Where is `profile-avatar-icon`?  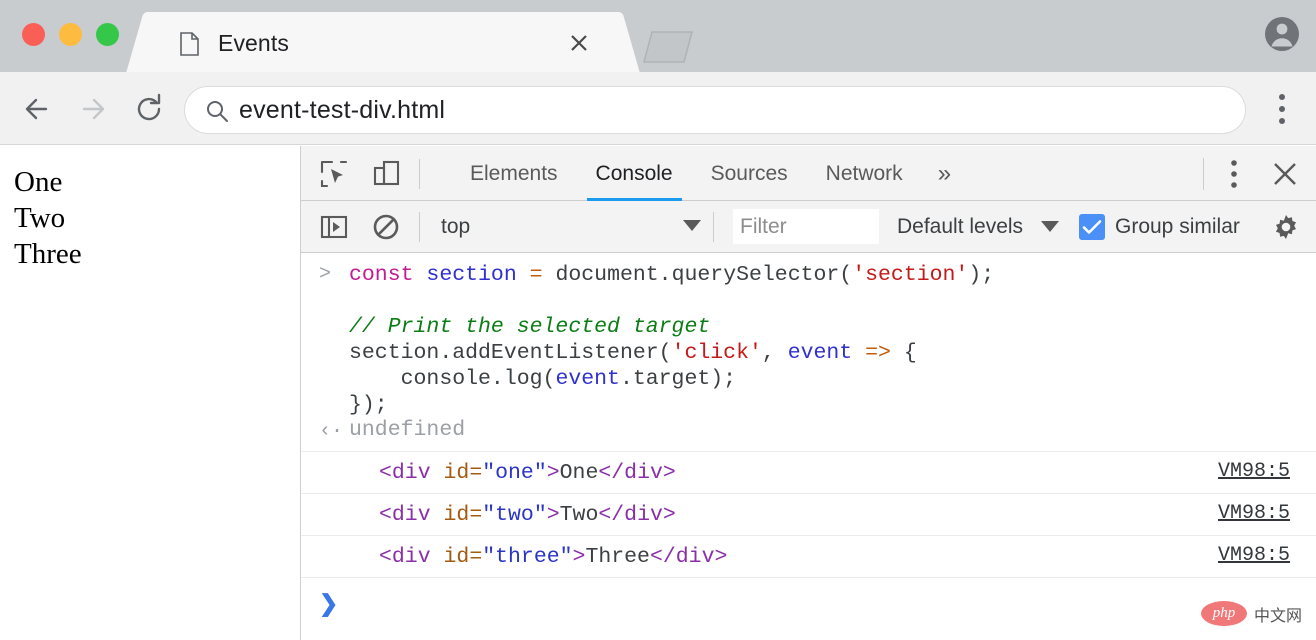 profile-avatar-icon is located at coordinates (1282, 34).